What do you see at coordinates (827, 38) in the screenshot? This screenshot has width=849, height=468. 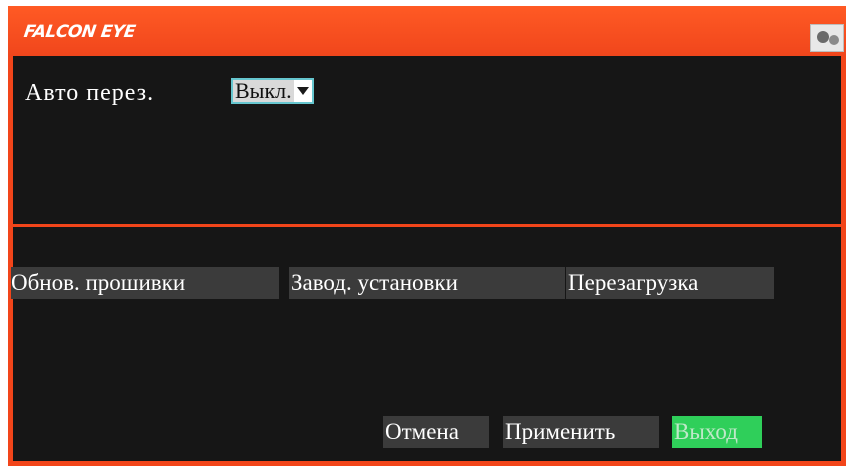 I see `camera-icon` at bounding box center [827, 38].